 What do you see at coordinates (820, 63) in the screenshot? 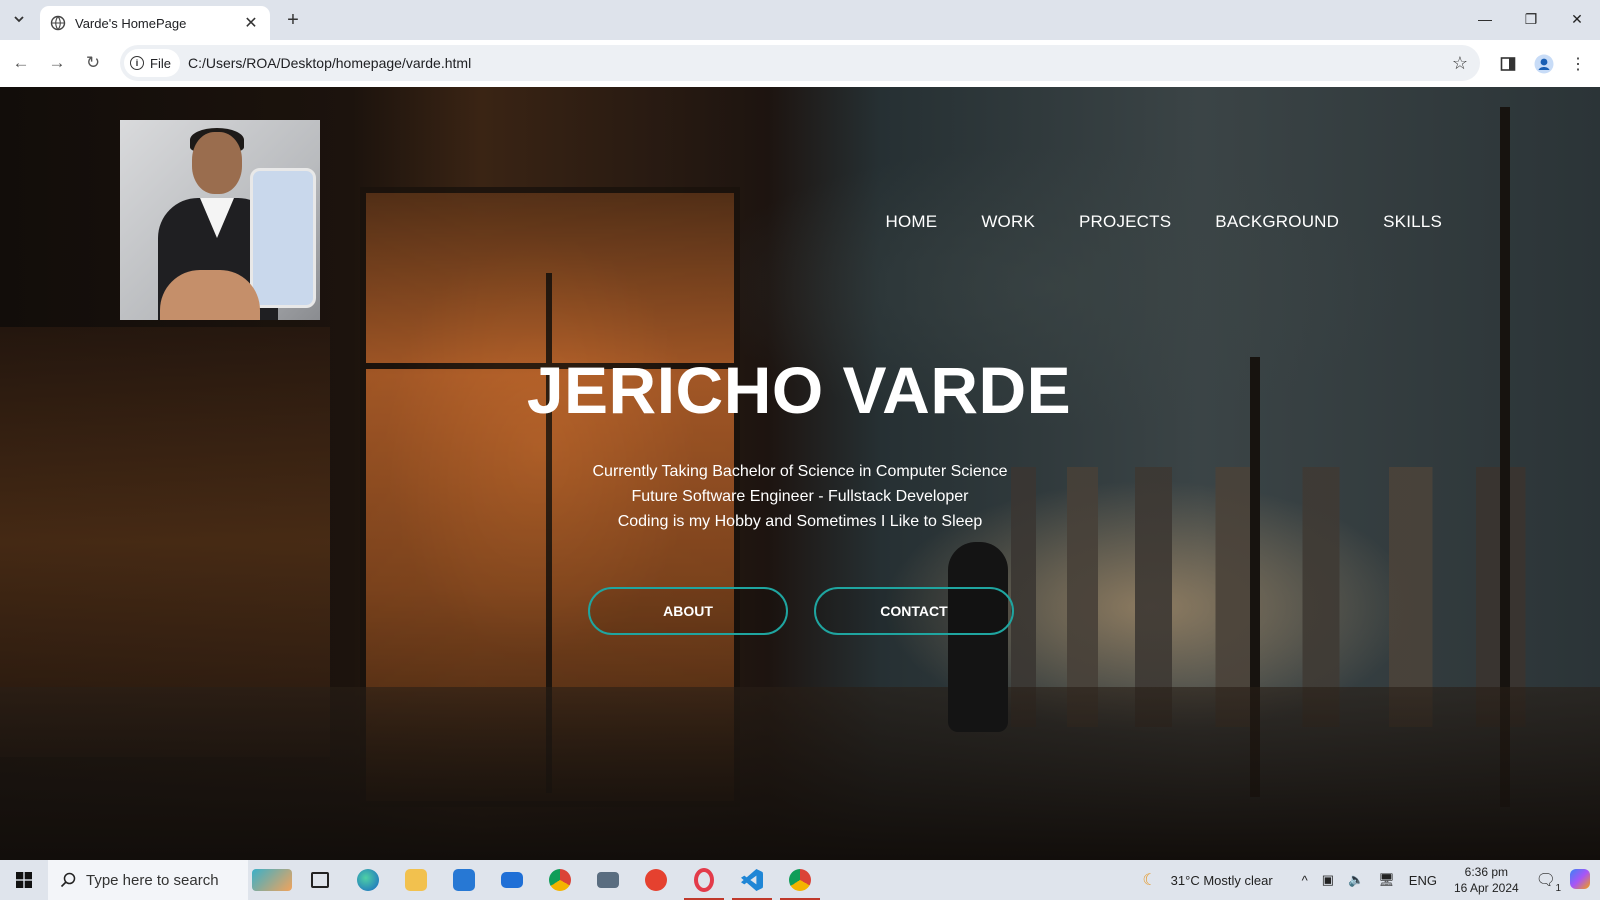
I see `url-text: C:/Users/ROA/Desktop/homepage/varde.html` at bounding box center [820, 63].